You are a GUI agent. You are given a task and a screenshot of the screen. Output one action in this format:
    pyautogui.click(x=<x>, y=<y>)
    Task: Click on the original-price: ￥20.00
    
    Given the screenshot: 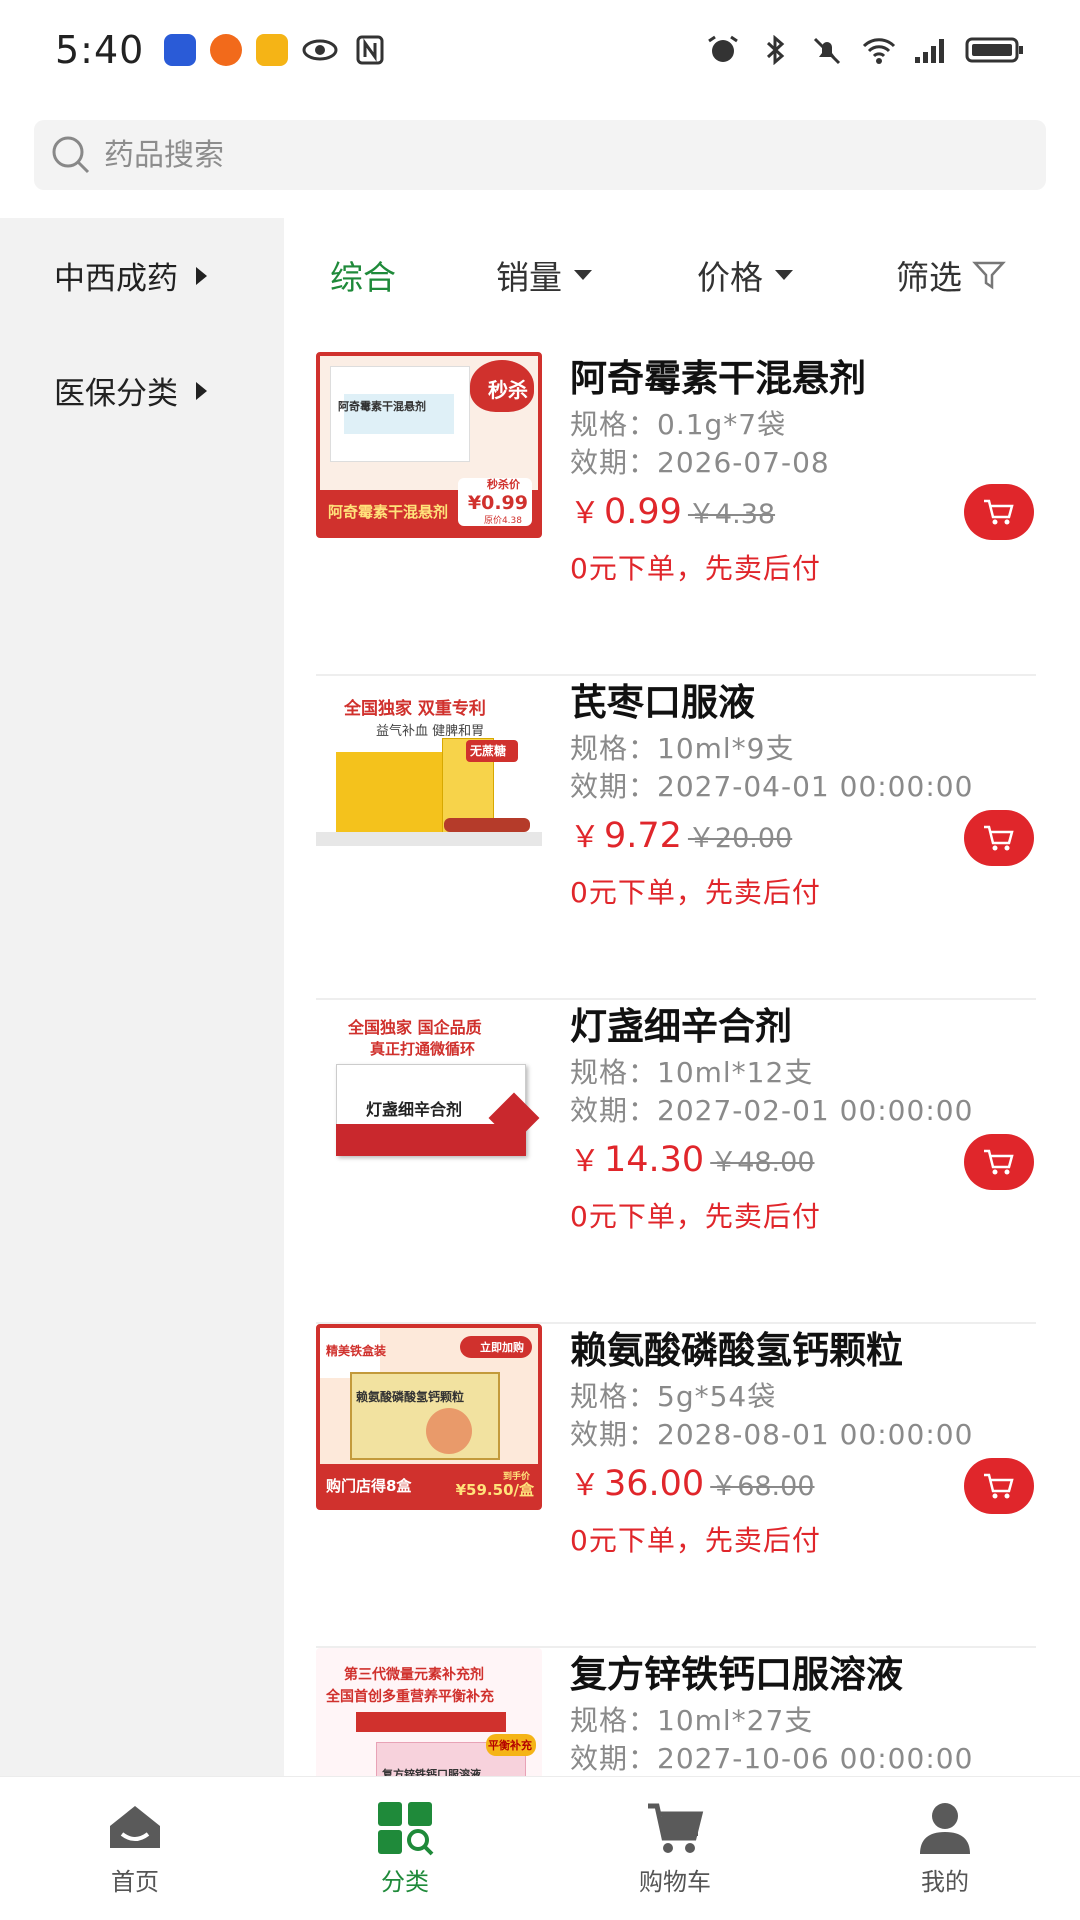 What is the action you would take?
    pyautogui.click(x=740, y=838)
    